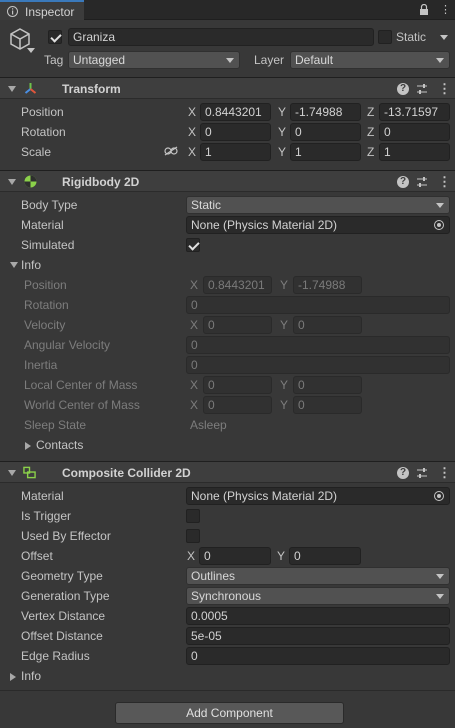  I want to click on tag-dropdown: Untagged, so click(154, 60).